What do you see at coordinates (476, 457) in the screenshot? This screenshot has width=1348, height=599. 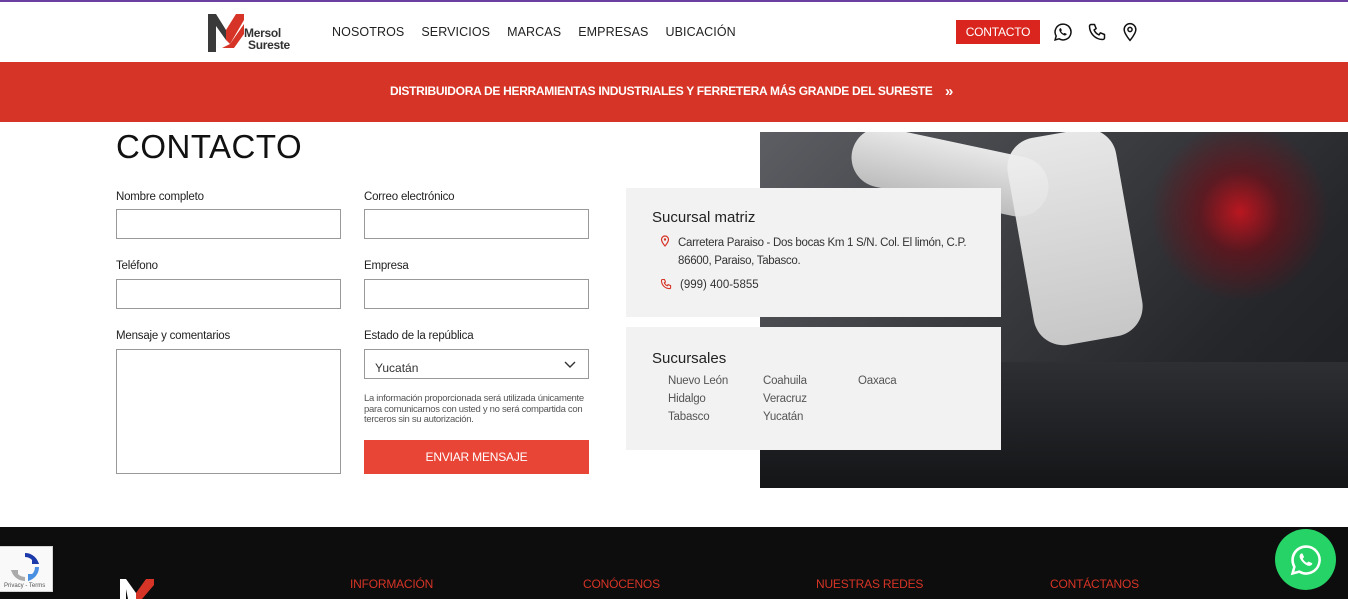 I see `send-message-button: ENVIAR MENSAJE` at bounding box center [476, 457].